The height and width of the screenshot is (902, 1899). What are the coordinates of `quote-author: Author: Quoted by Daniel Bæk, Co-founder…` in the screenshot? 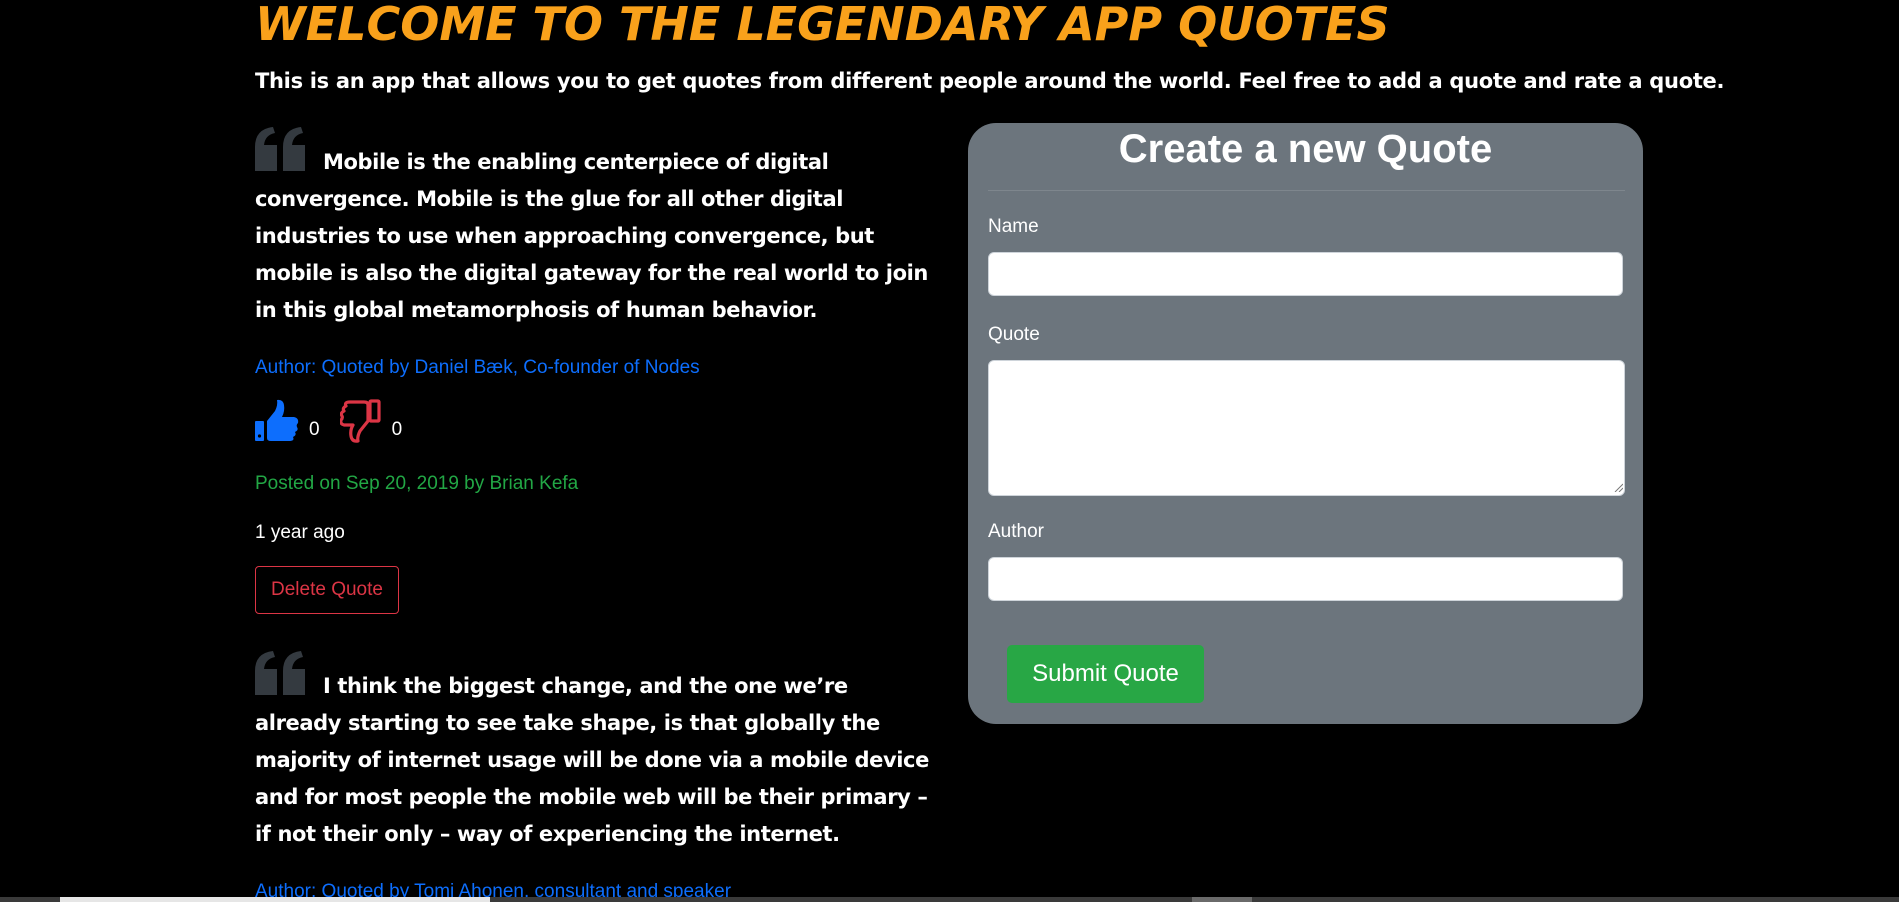 It's located at (477, 367).